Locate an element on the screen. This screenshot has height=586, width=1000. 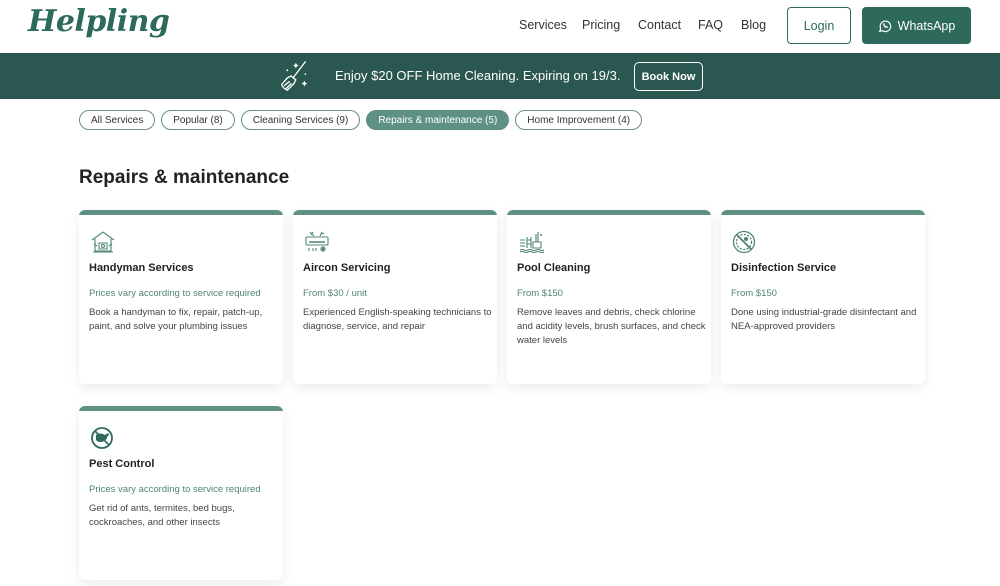
nav-blog: Blog is located at coordinates (753, 25).